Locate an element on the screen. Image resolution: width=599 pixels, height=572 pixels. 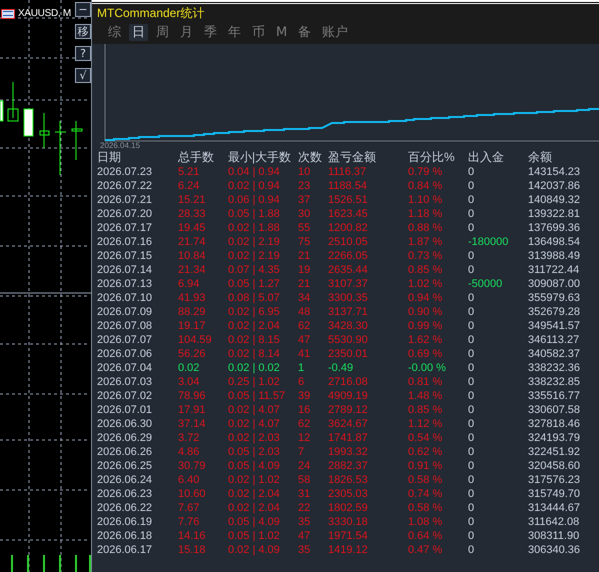
table-cell-text: 0.54 % is located at coordinates (426, 438).